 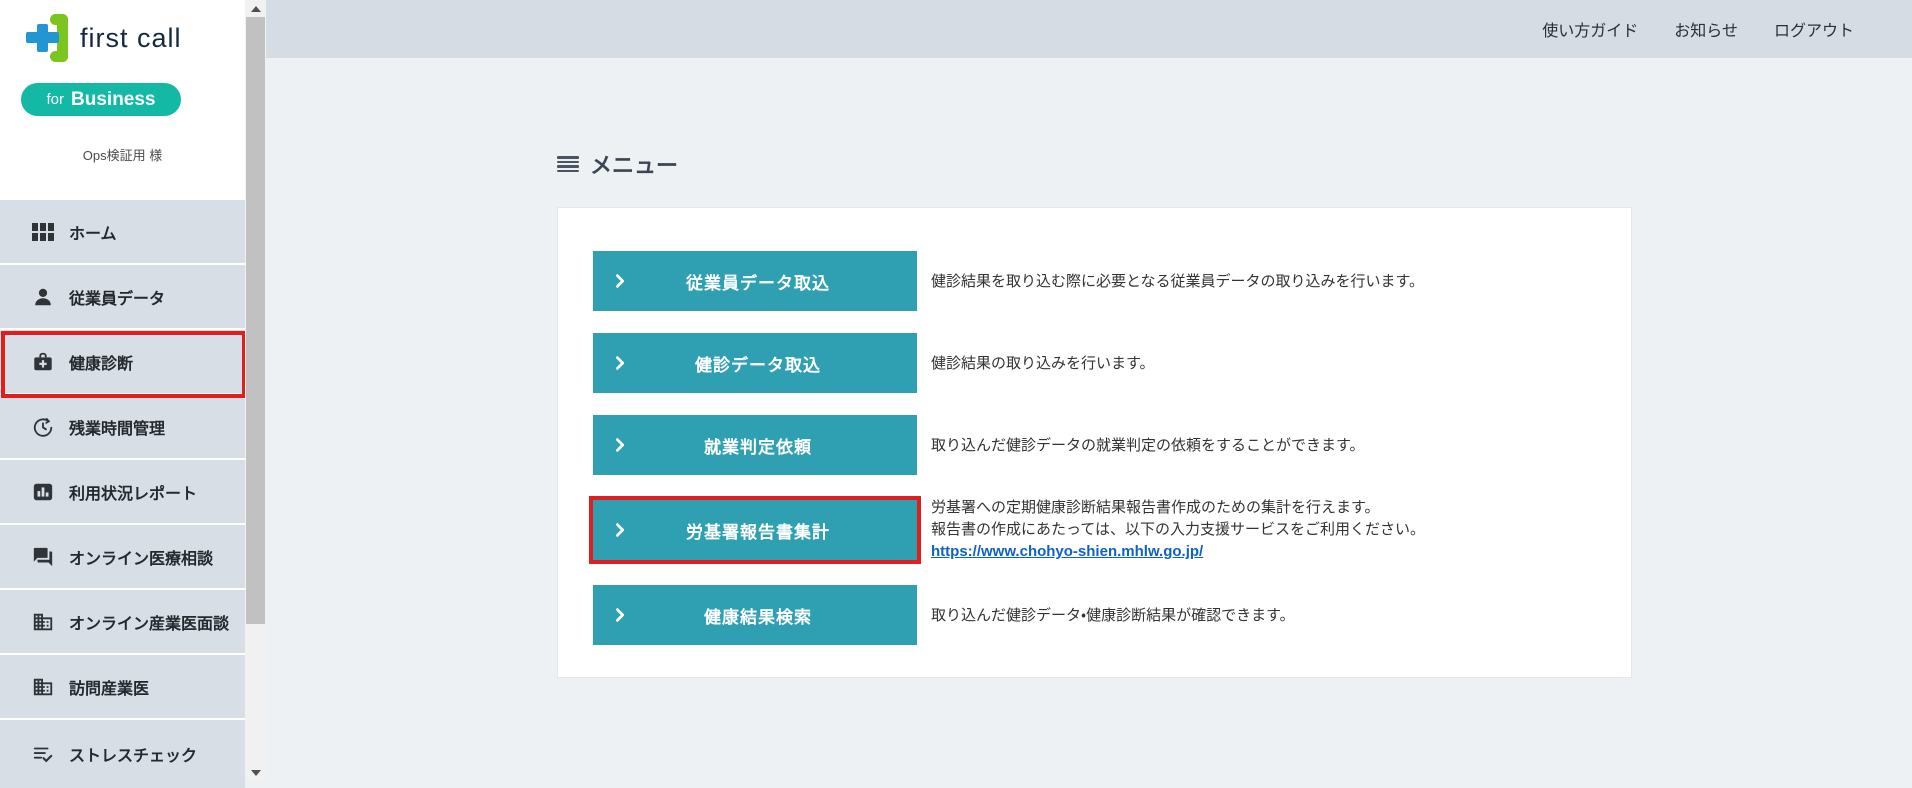 I want to click on sidebar-item-stress-check: ストレスチェック, so click(x=122, y=754).